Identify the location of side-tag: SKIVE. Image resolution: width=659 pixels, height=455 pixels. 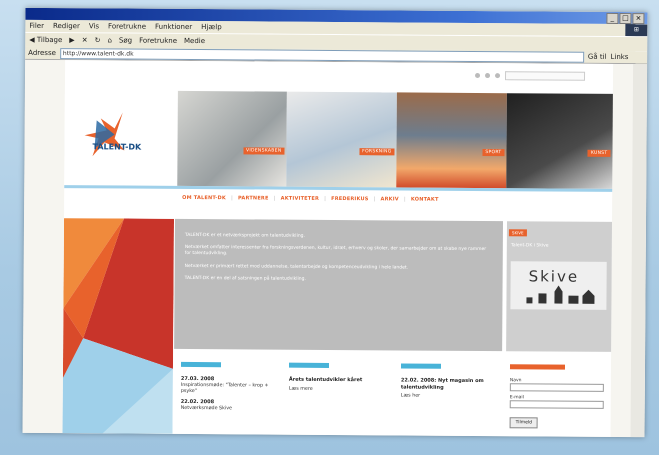
(517, 233).